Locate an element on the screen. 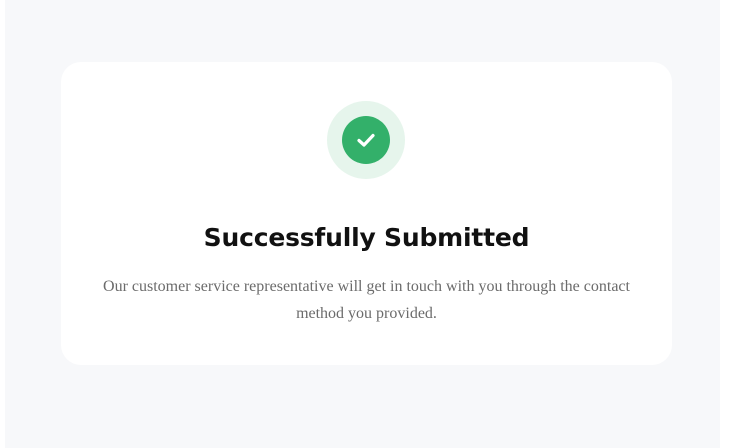 Image resolution: width=732 pixels, height=448 pixels. success-icon-halo is located at coordinates (366, 140).